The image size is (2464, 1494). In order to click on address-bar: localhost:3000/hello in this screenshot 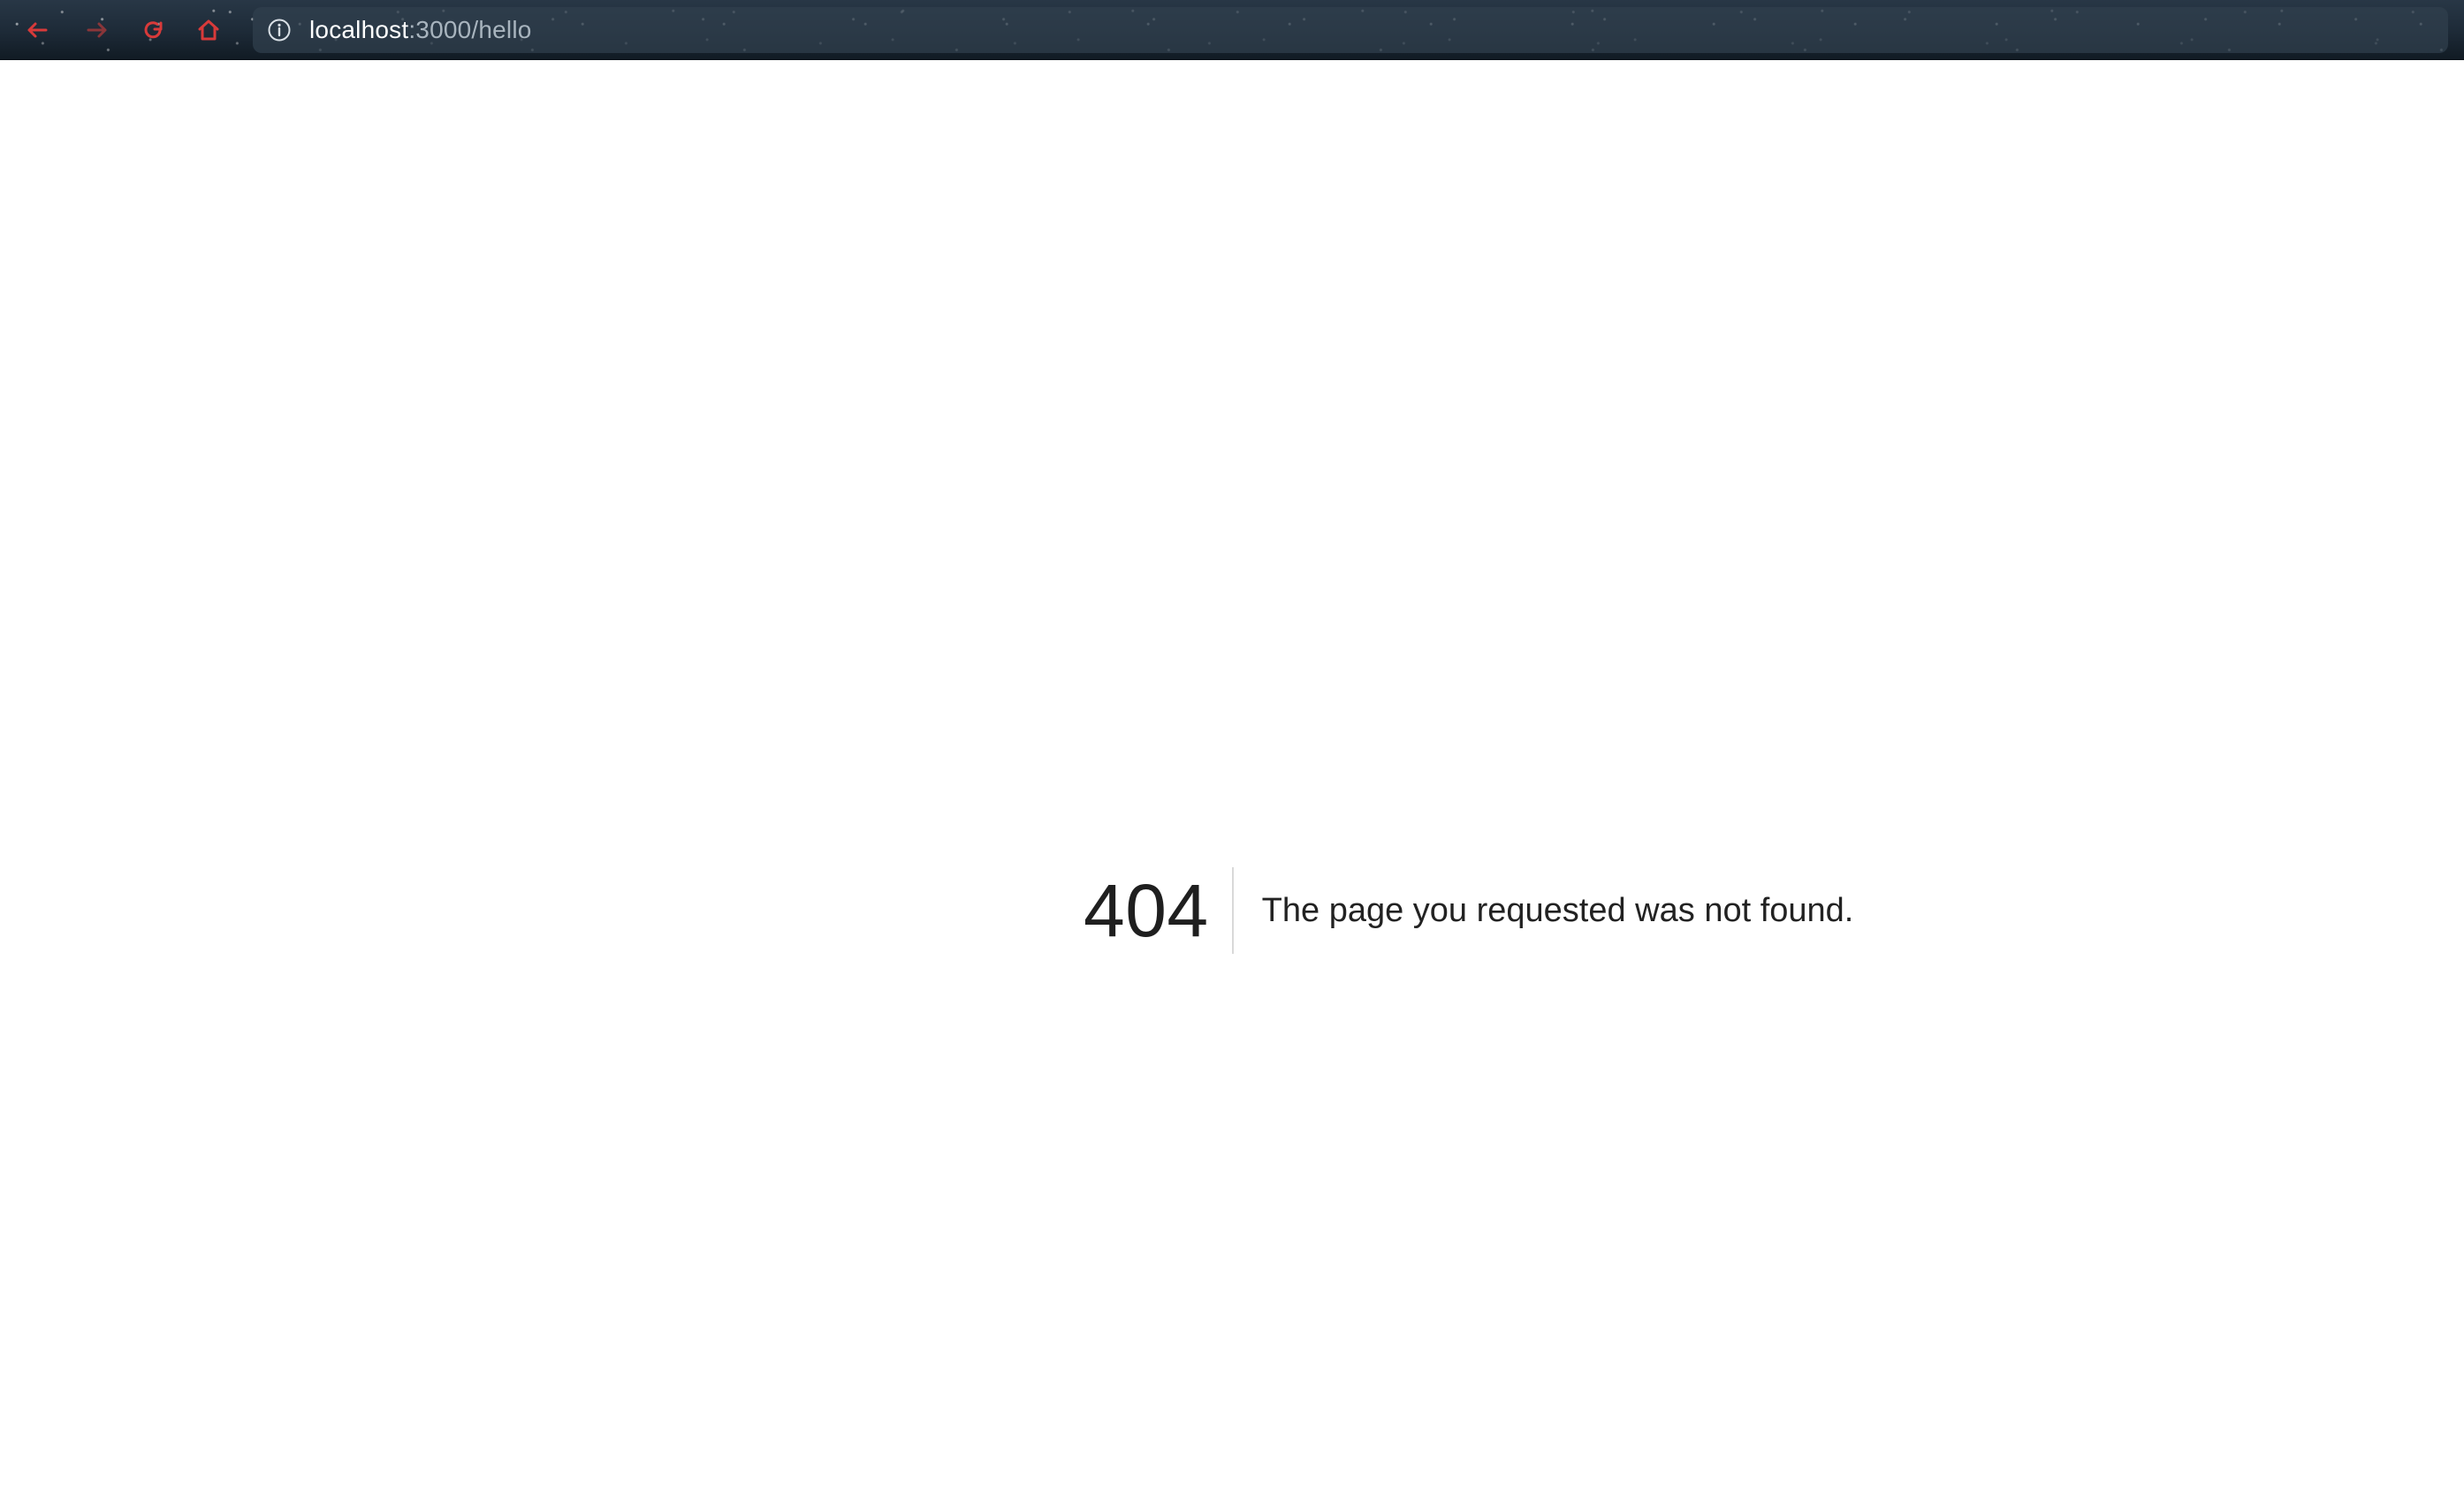, I will do `click(1350, 30)`.